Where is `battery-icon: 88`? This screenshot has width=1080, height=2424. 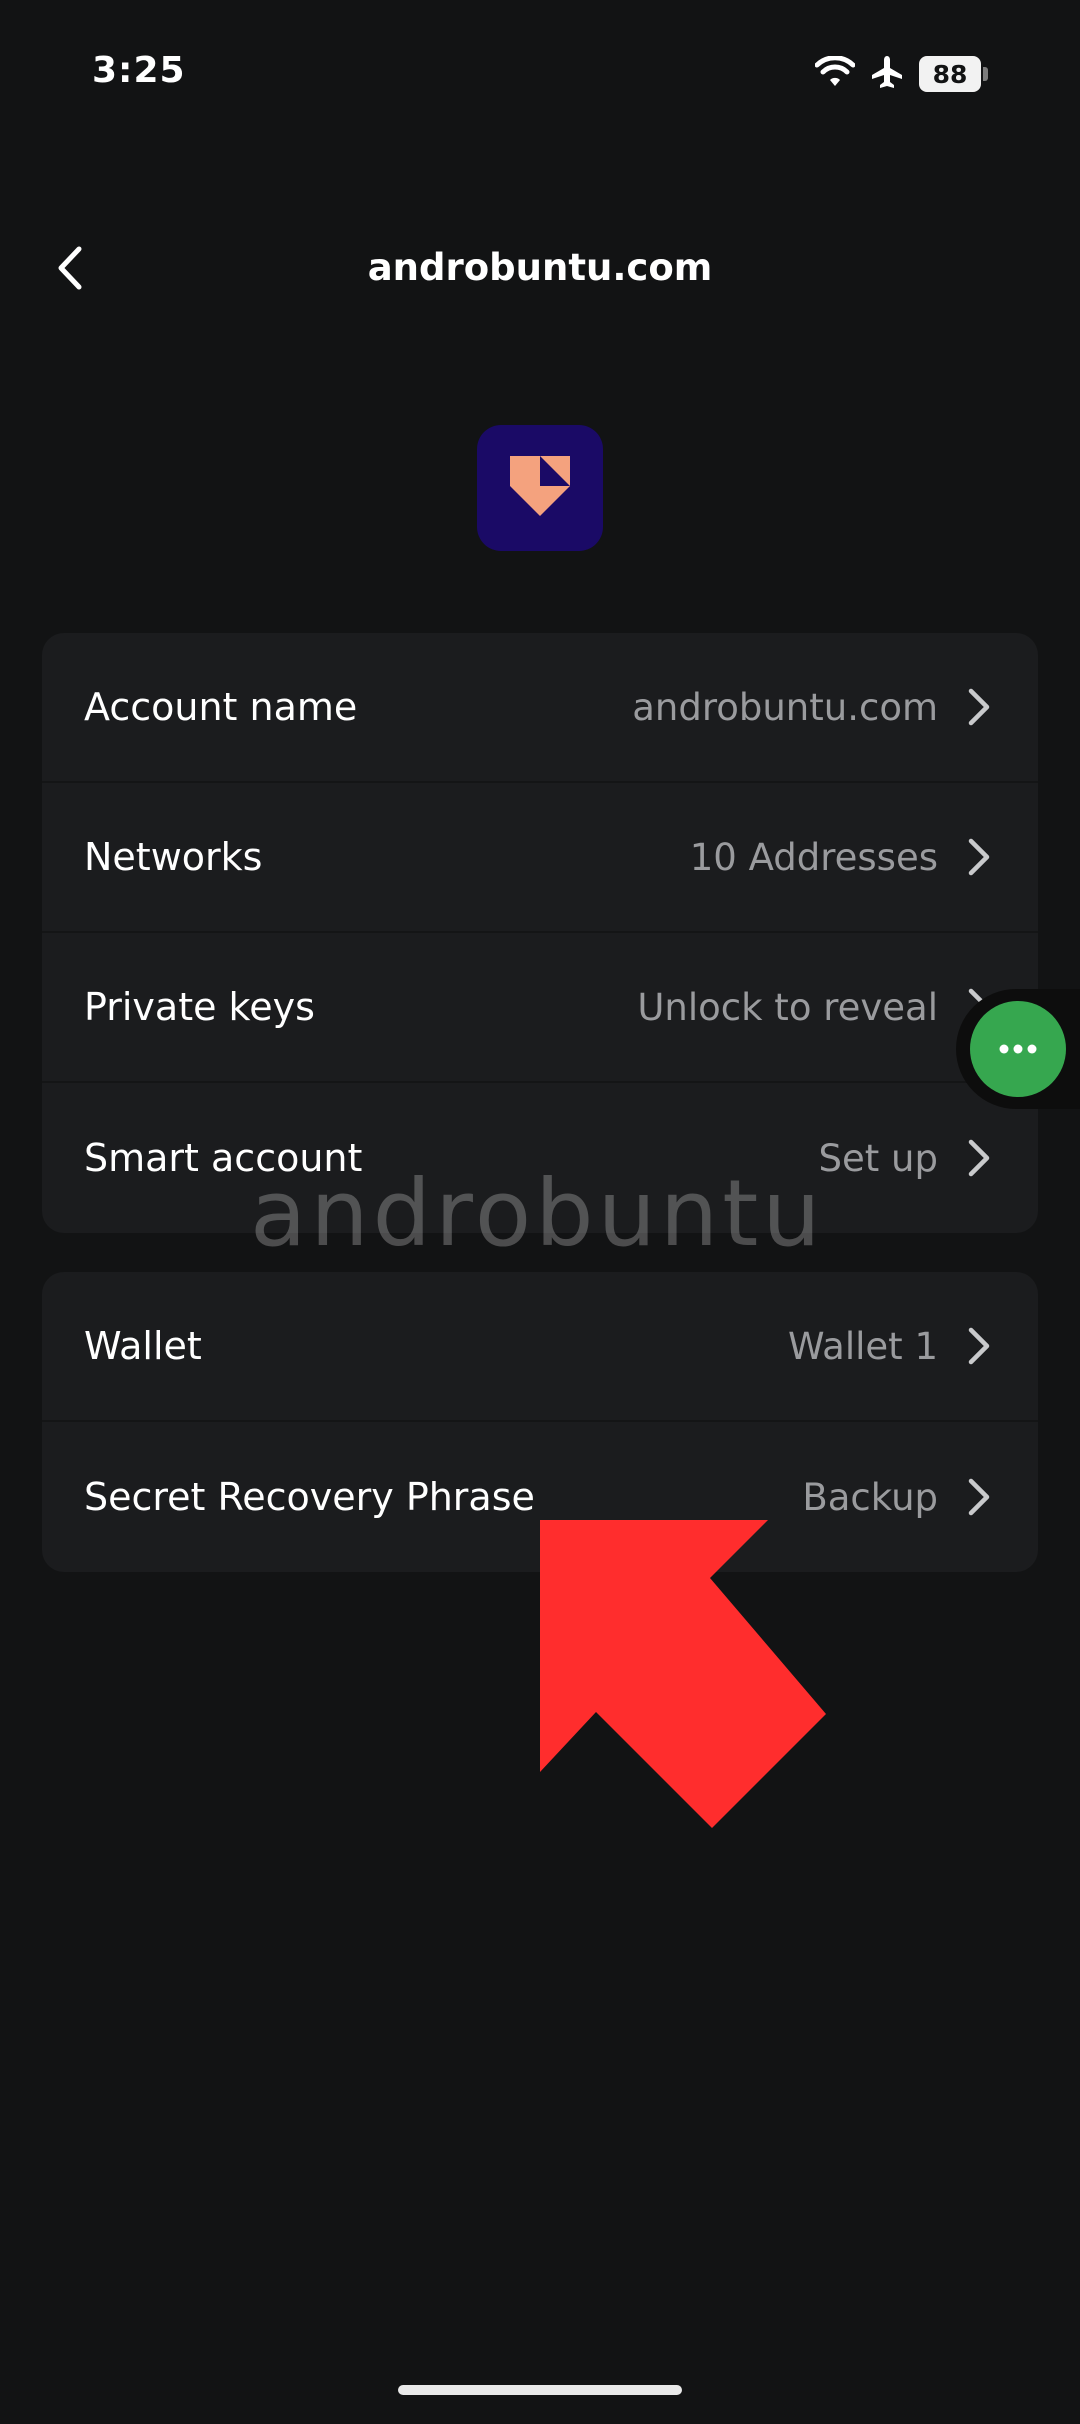 battery-icon: 88 is located at coordinates (953, 74).